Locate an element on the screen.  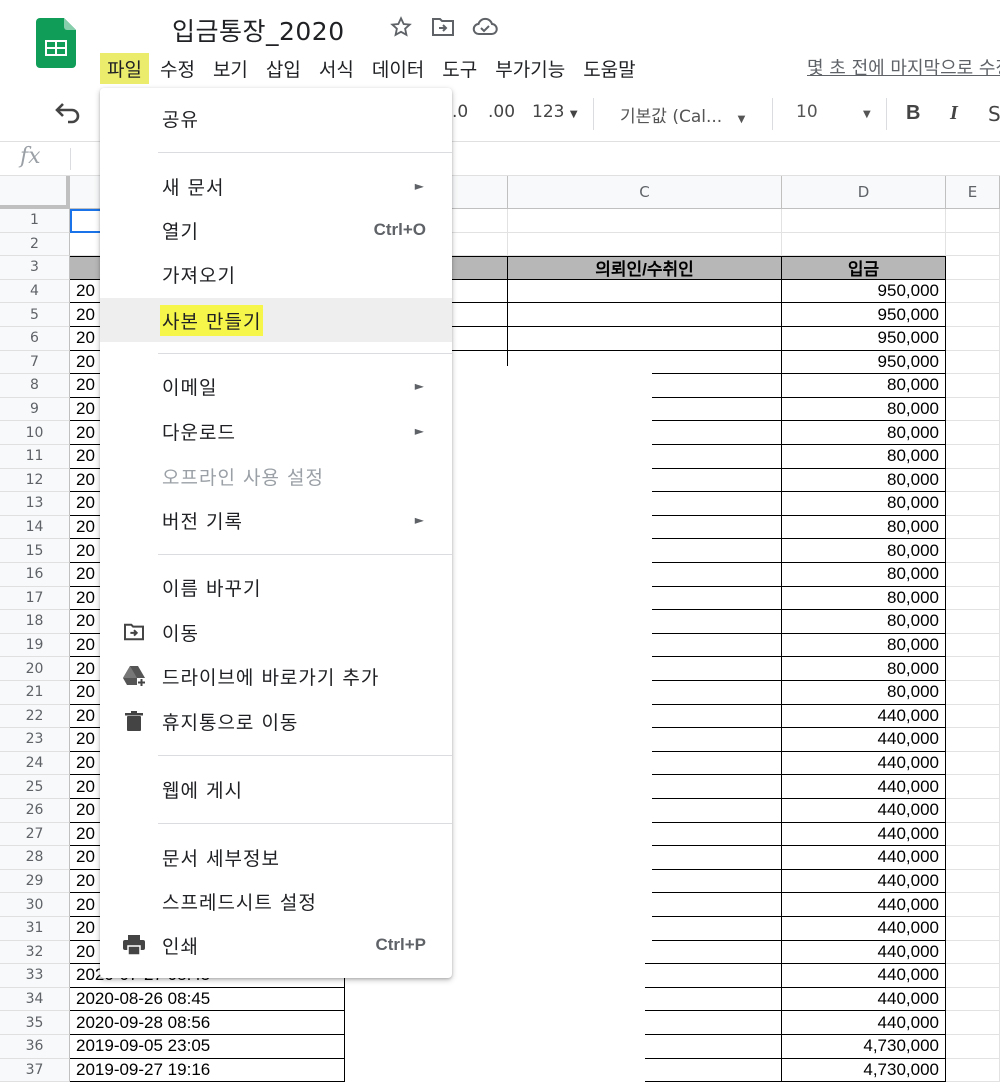
cell-d18: 80,000 is located at coordinates (864, 622).